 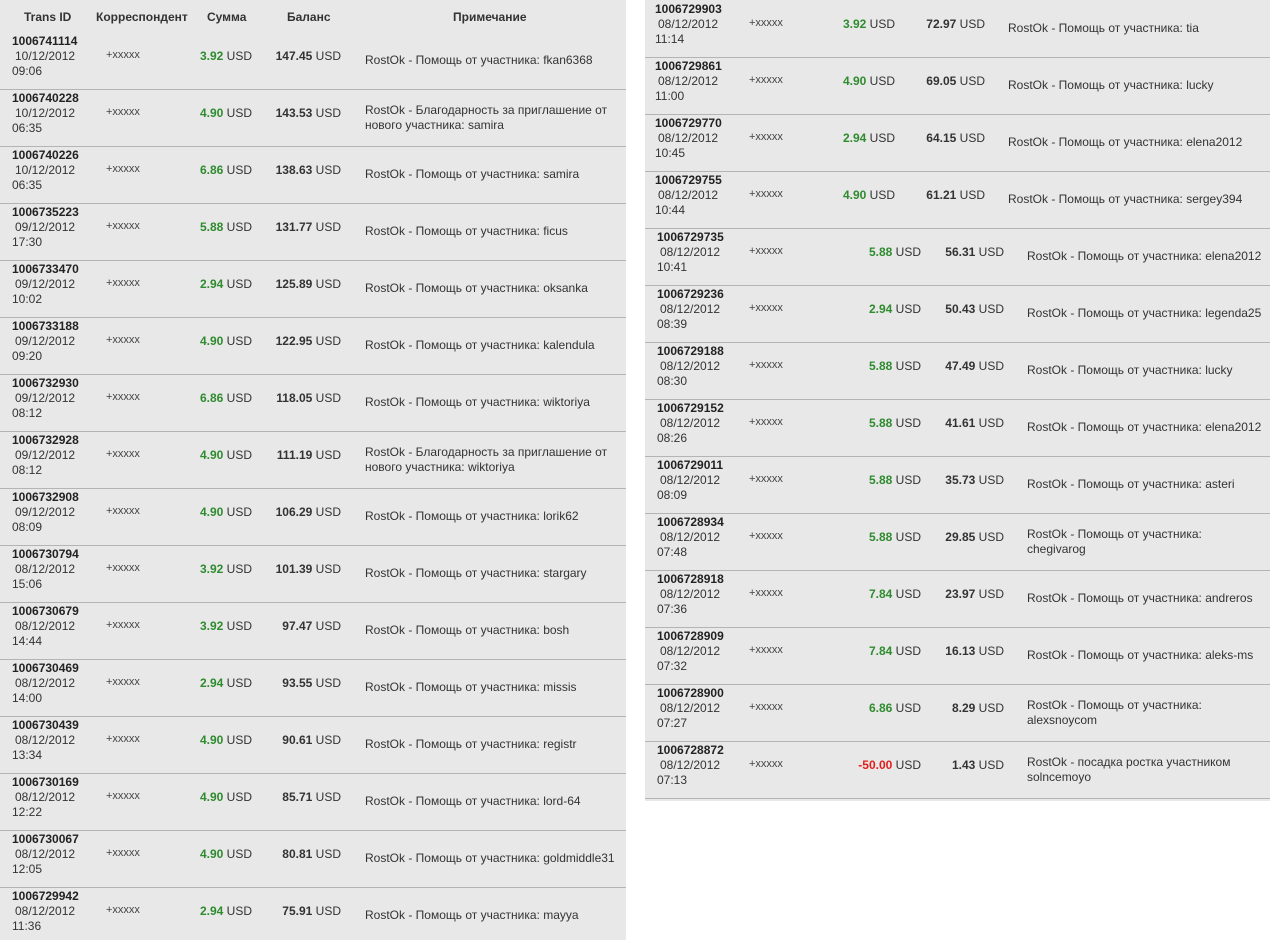 I want to click on balance-value: 106.29, so click(x=294, y=512).